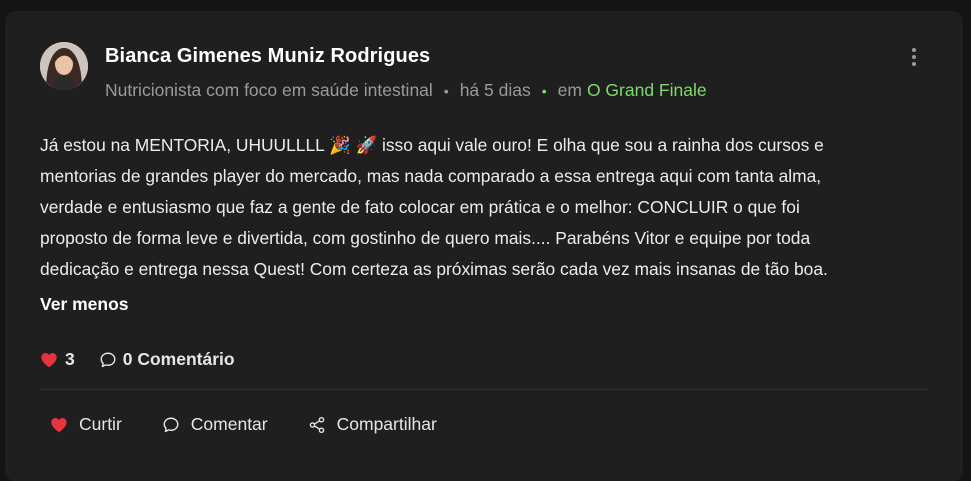  What do you see at coordinates (569, 90) in the screenshot?
I see `group-prefix: em` at bounding box center [569, 90].